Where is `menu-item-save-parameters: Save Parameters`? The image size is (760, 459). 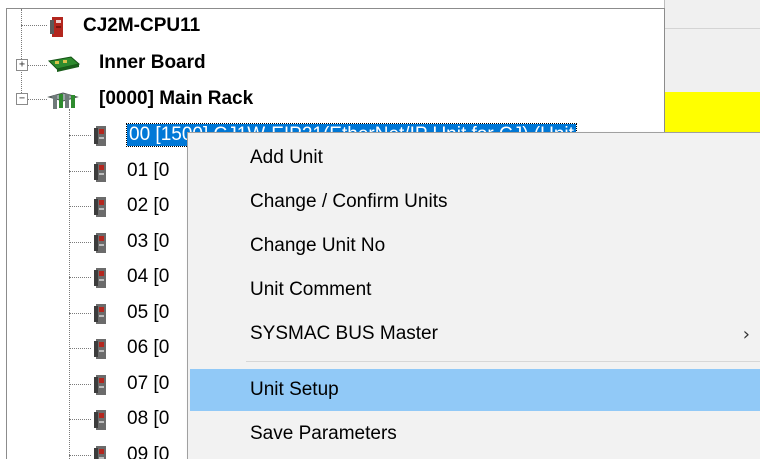 menu-item-save-parameters: Save Parameters is located at coordinates (475, 434).